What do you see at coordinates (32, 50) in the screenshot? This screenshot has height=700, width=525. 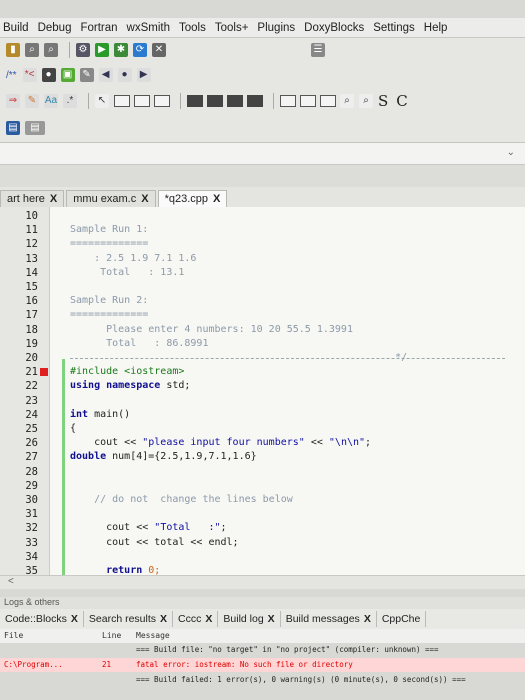 I see `search-icon: ⌕` at bounding box center [32, 50].